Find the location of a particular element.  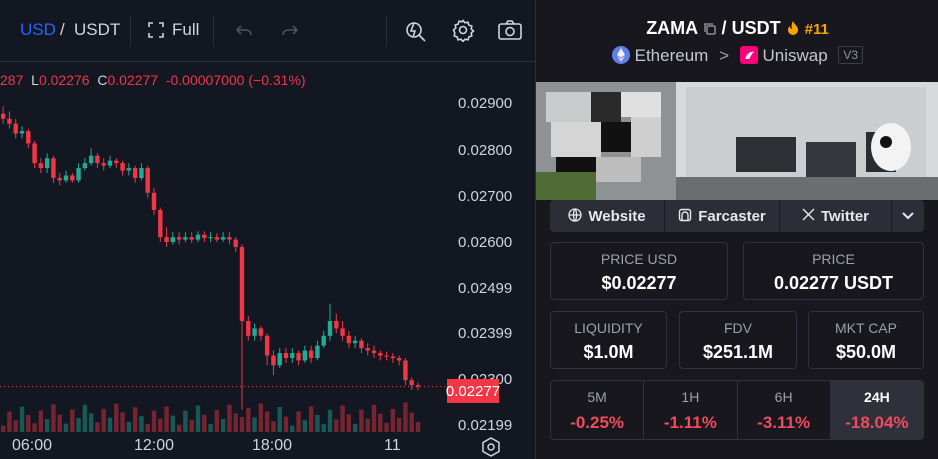

farcaster-button: Farcaster is located at coordinates (722, 216).